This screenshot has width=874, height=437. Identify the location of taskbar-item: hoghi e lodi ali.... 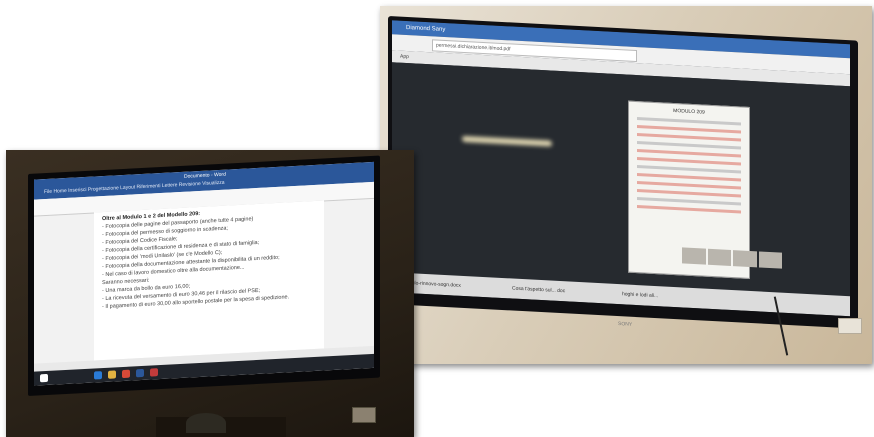
(640, 295).